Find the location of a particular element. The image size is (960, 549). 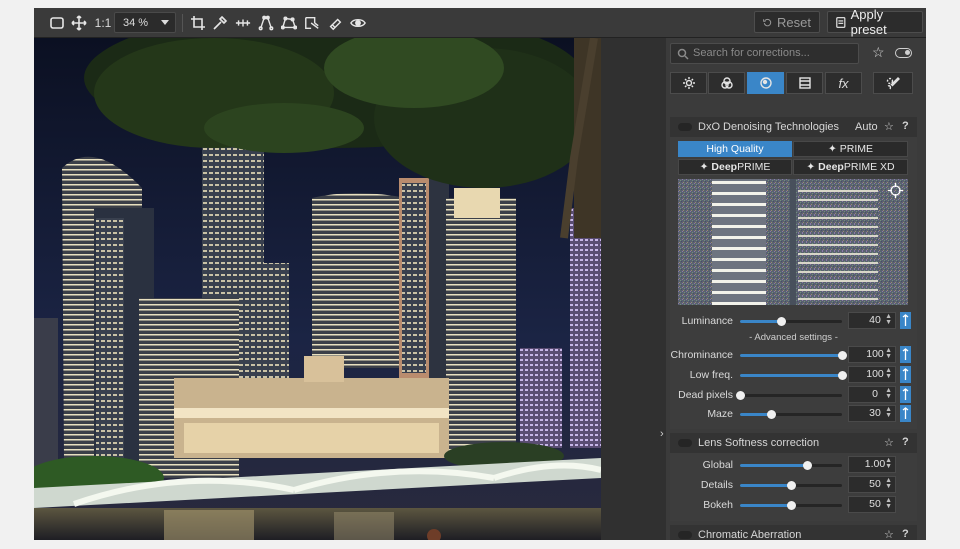

horizon-icon is located at coordinates (243, 23).